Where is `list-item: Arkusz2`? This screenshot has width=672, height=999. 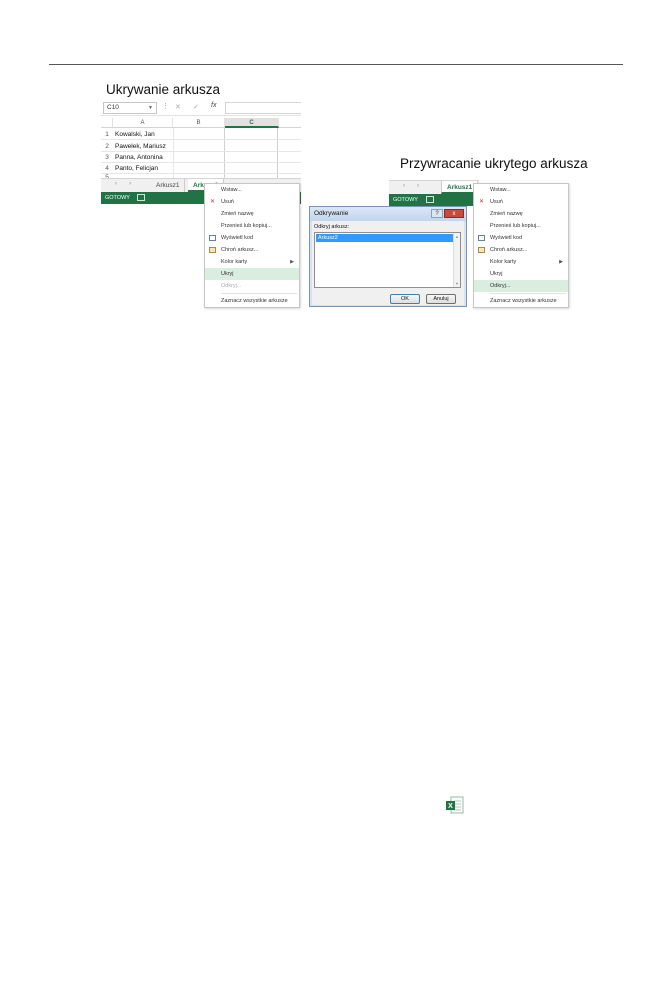 list-item: Arkusz2 is located at coordinates (384, 238).